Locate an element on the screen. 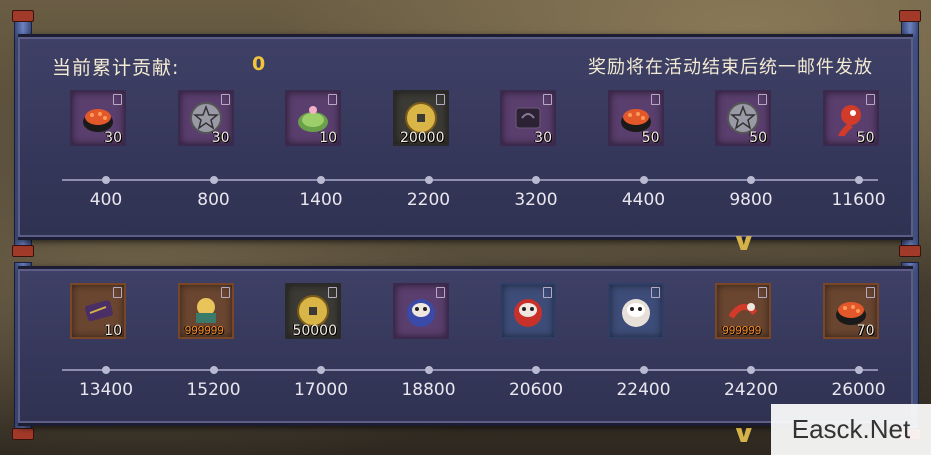 The width and height of the screenshot is (931, 455). reward-count: 20000 is located at coordinates (422, 138).